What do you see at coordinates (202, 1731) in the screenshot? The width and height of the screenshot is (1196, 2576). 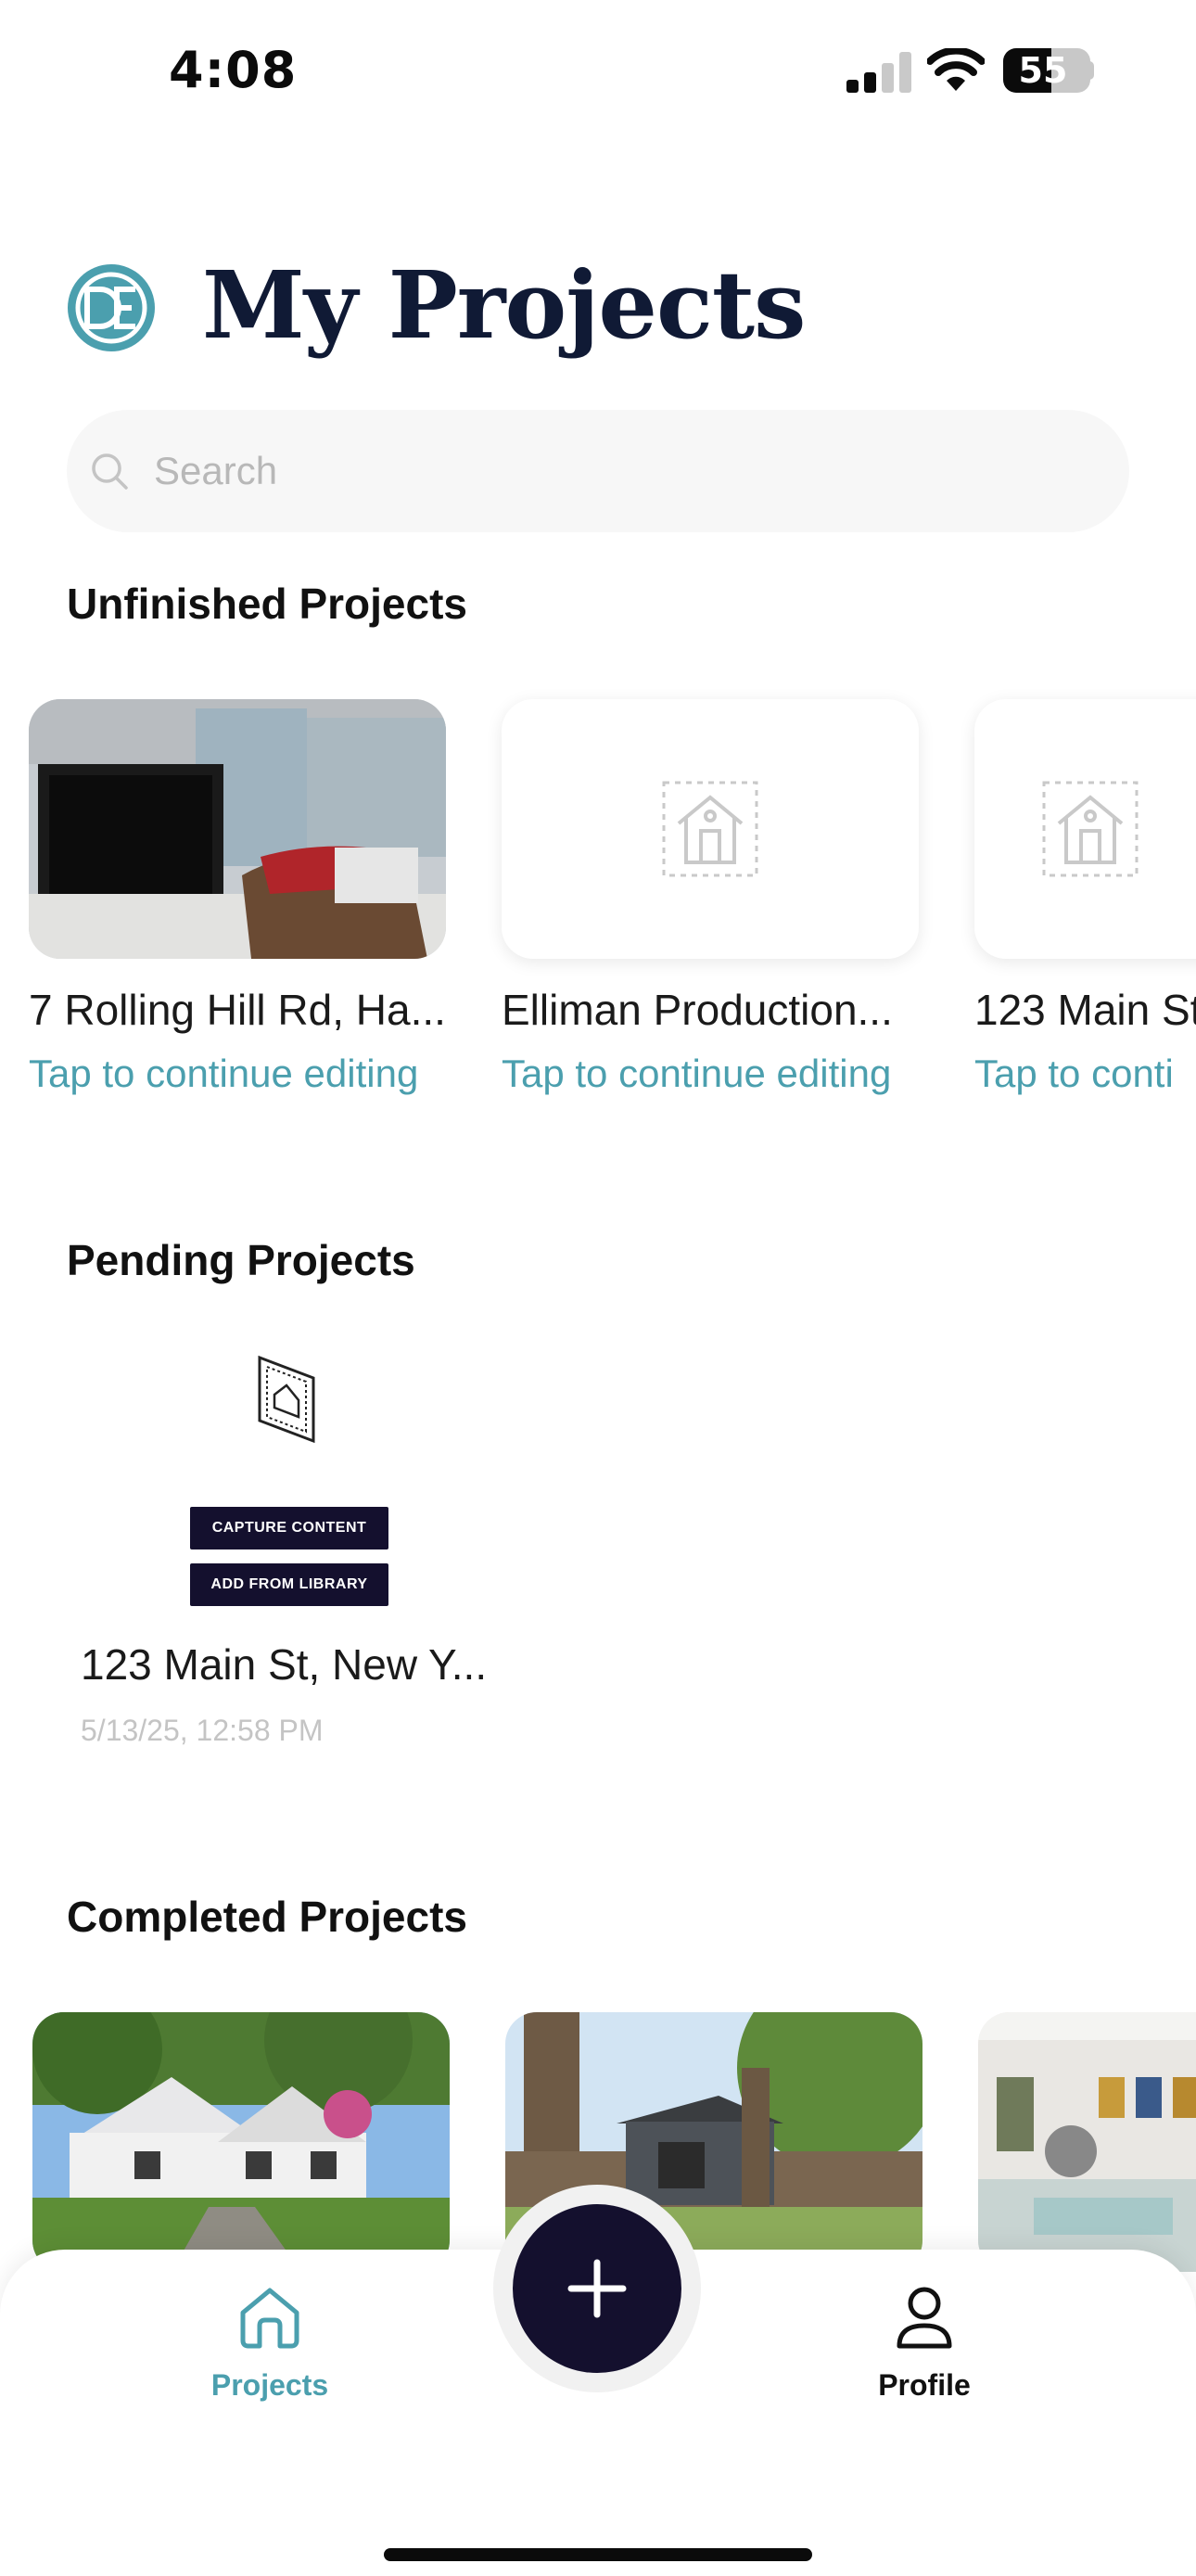 I see `pending-project-date: 5/13/25, 12:58 PM` at bounding box center [202, 1731].